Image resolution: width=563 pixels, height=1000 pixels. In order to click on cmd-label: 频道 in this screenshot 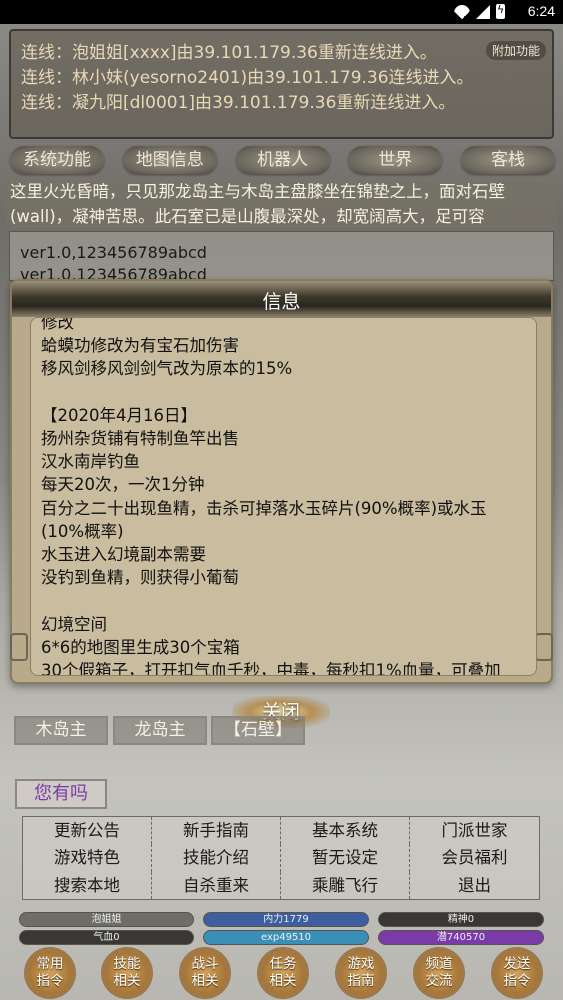, I will do `click(439, 964)`.